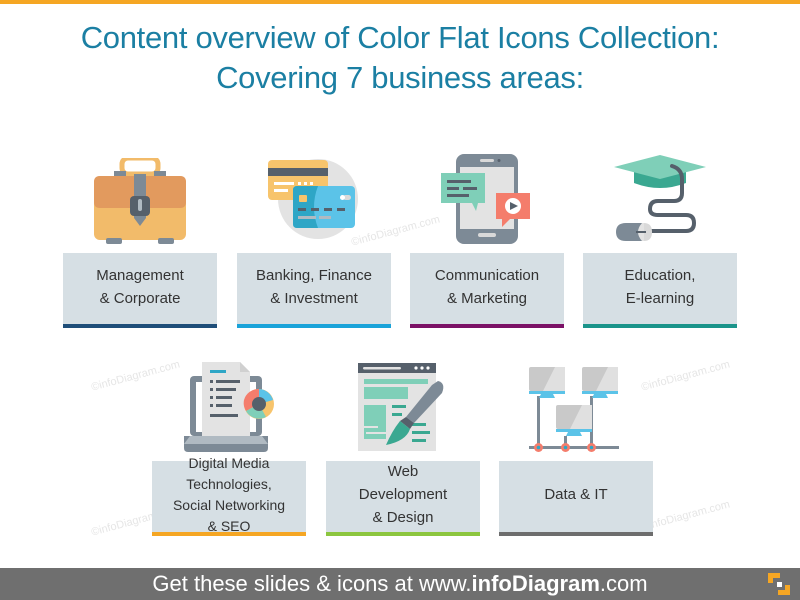 This screenshot has width=800, height=600. I want to click on area-label-banking: Banking, Finance & Investment, so click(314, 290).